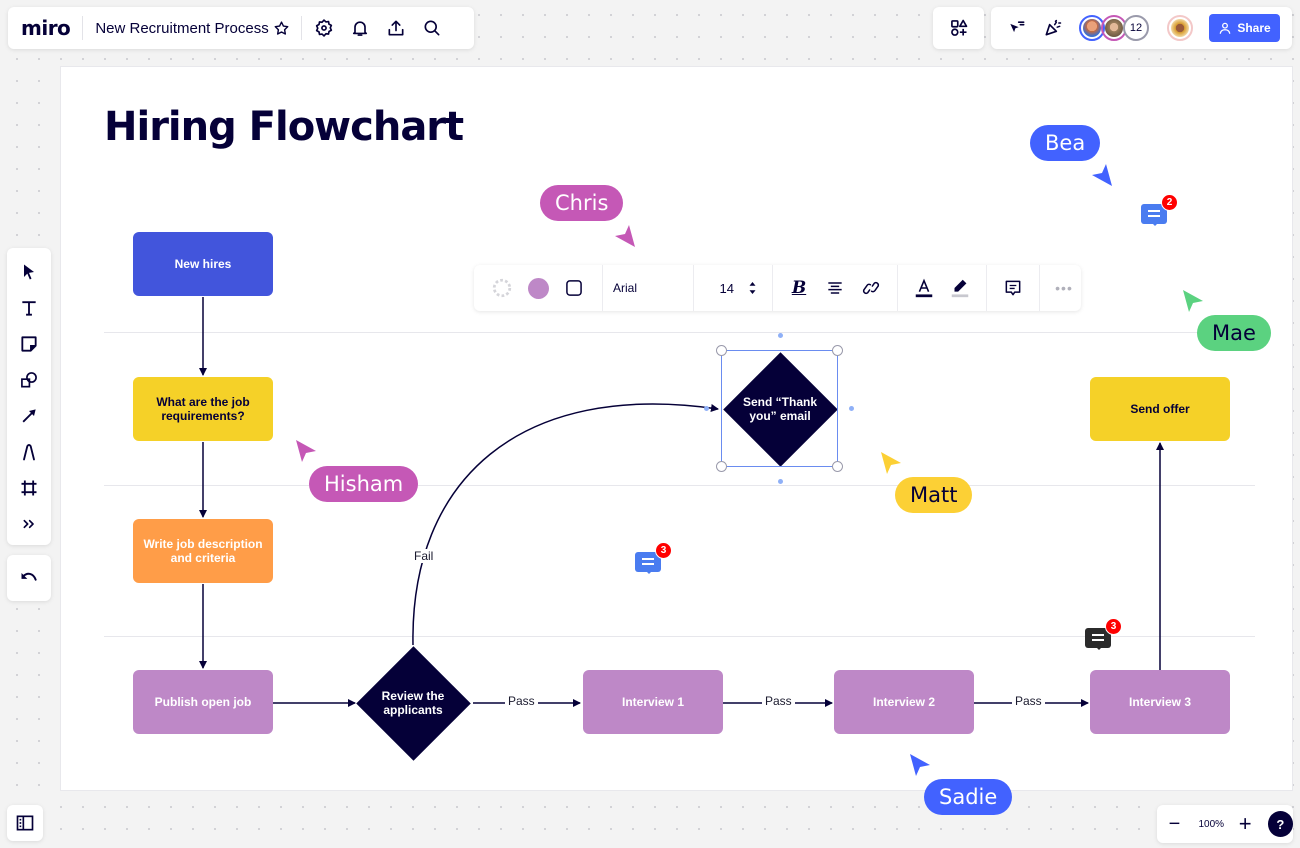 The width and height of the screenshot is (1300, 848). Describe the element at coordinates (1160, 702) in the screenshot. I see `node-interview-3: Interview 3` at that location.